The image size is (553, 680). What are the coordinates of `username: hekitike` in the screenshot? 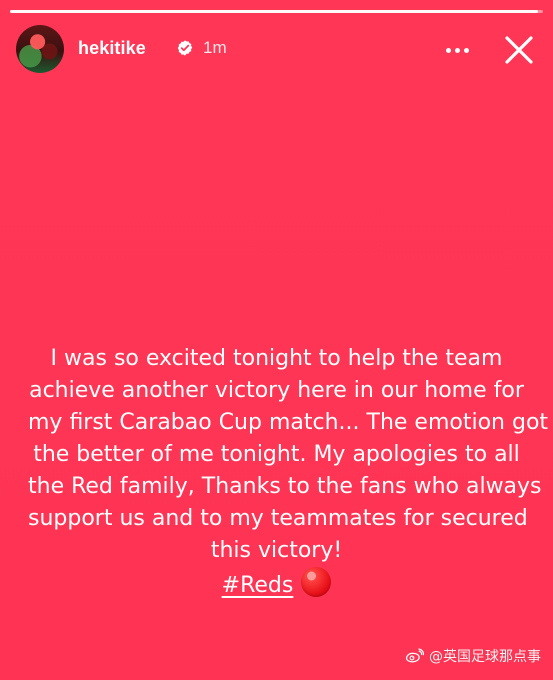 It's located at (112, 48).